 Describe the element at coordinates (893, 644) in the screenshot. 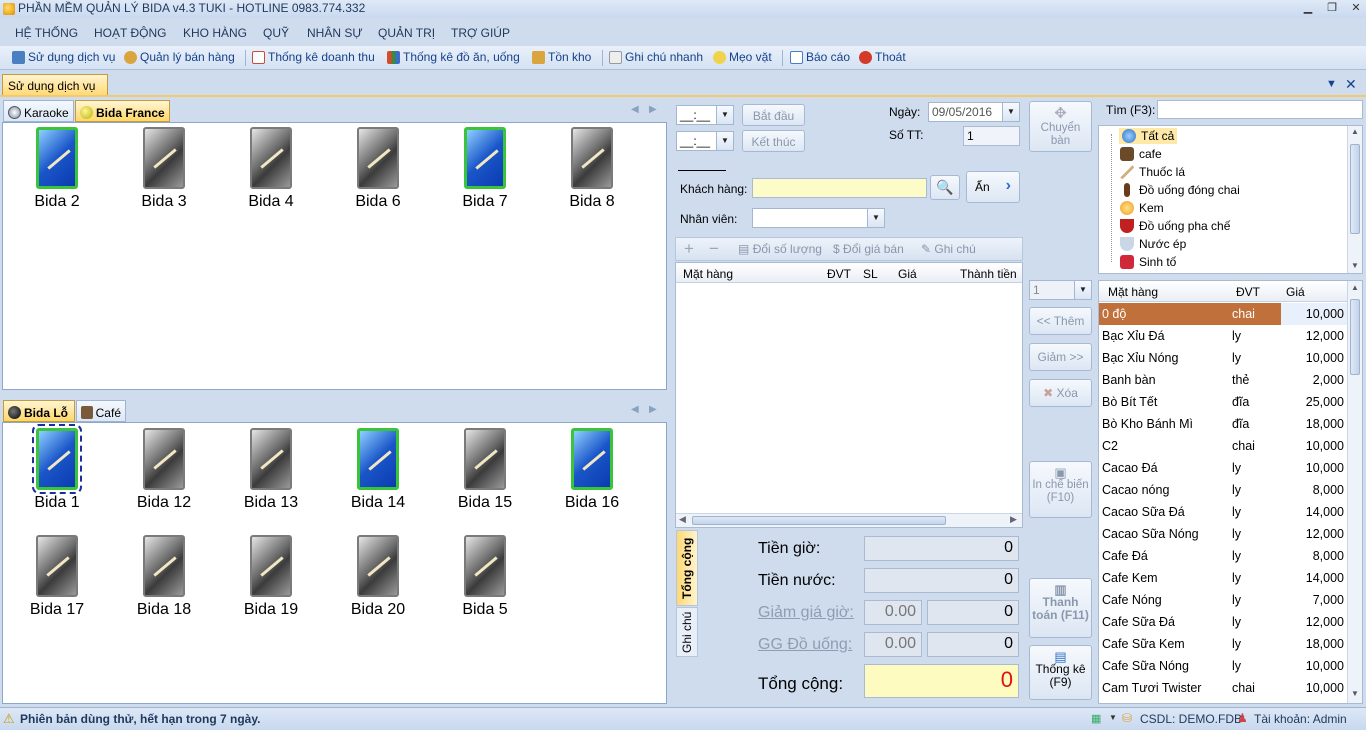

I see `drink-discount-percent: 0.00` at that location.